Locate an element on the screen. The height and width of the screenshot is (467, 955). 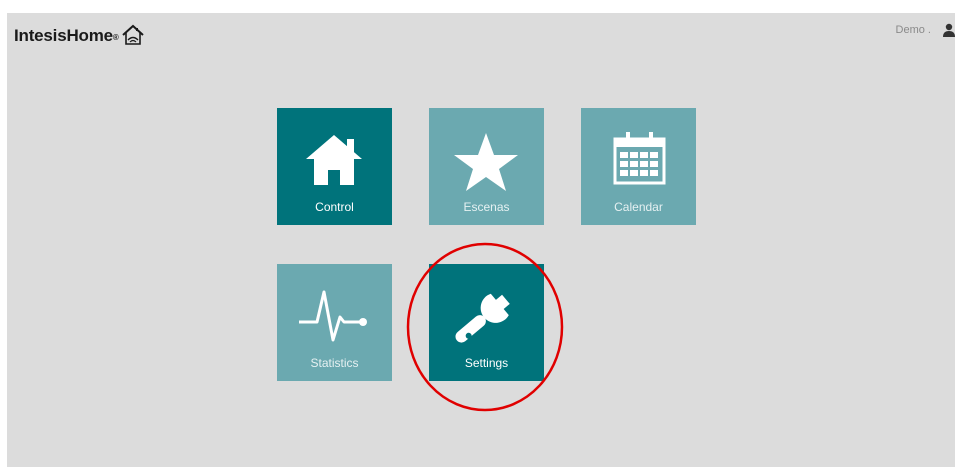
intesishome-logo: IntesisHome® is located at coordinates (79, 41).